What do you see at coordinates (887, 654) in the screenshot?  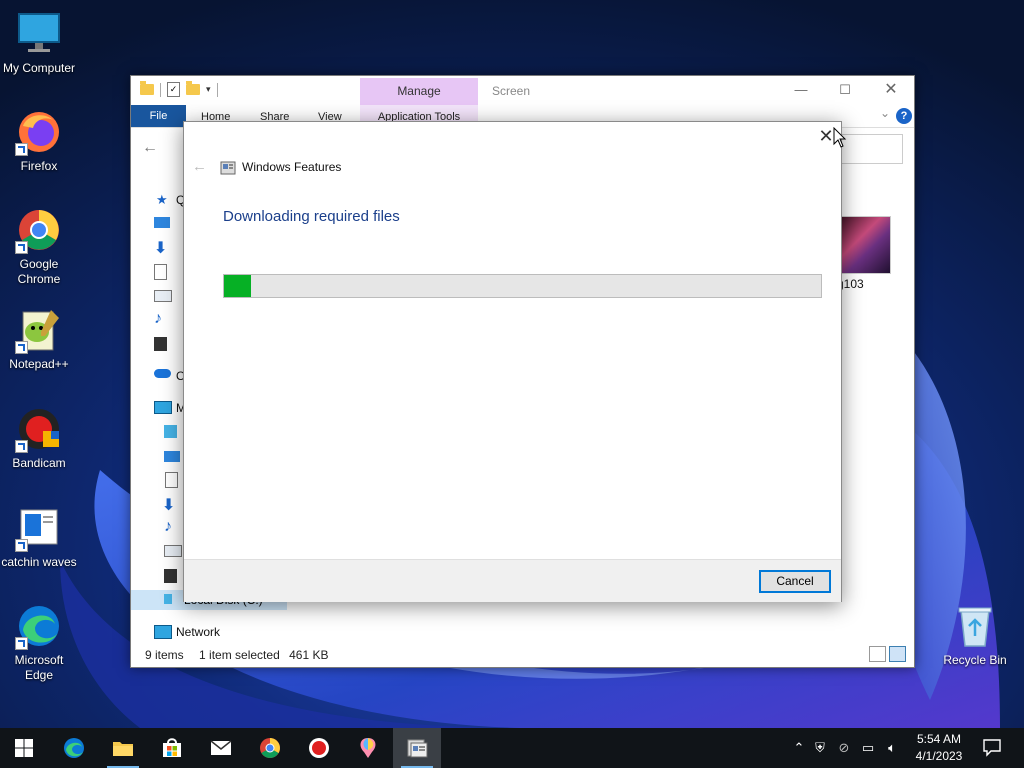 I see `view-toggle` at bounding box center [887, 654].